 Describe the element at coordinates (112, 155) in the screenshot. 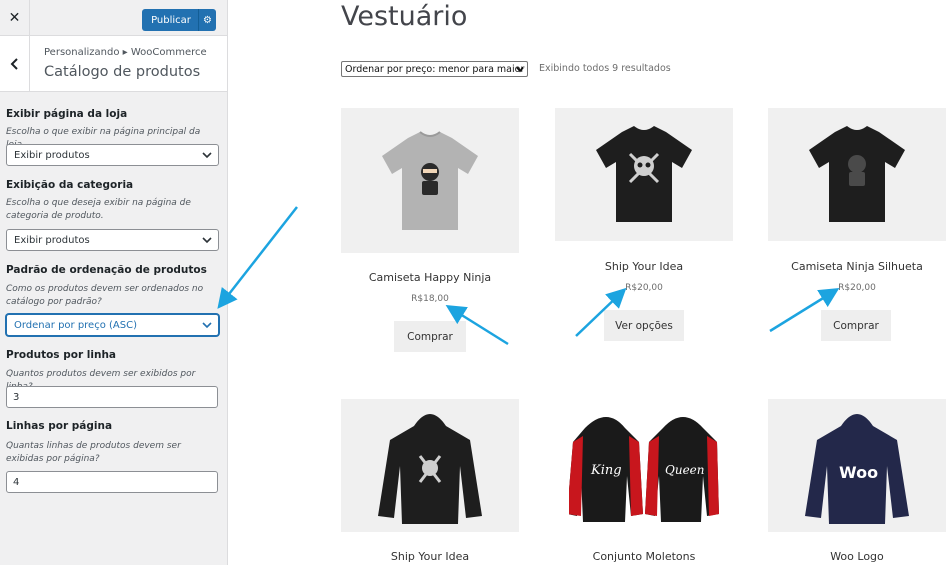

I see `shop-page-display-select: Exibir produtos` at that location.